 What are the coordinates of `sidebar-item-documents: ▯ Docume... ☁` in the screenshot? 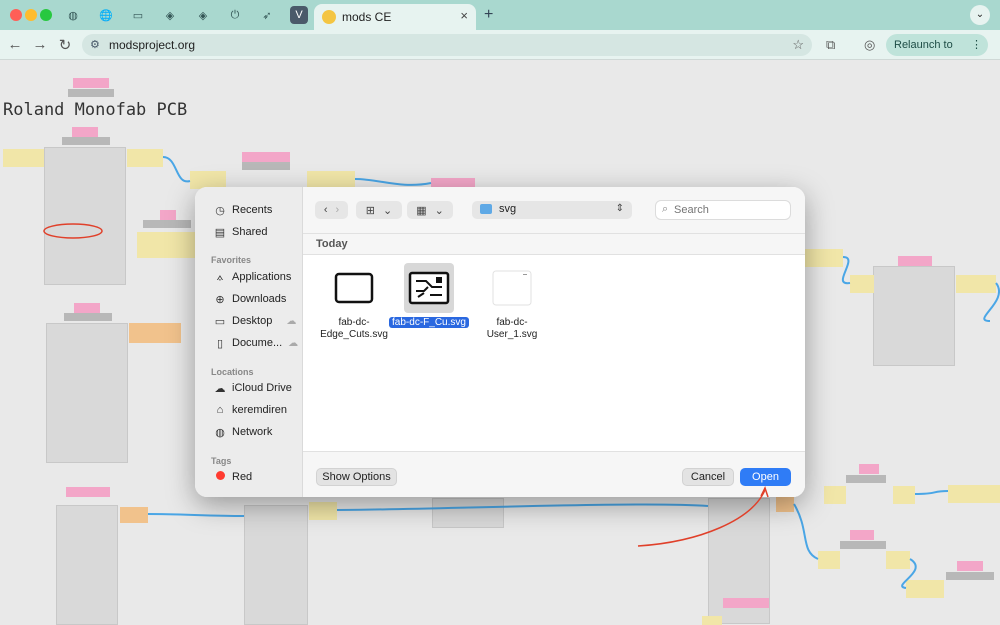 It's located at (255, 343).